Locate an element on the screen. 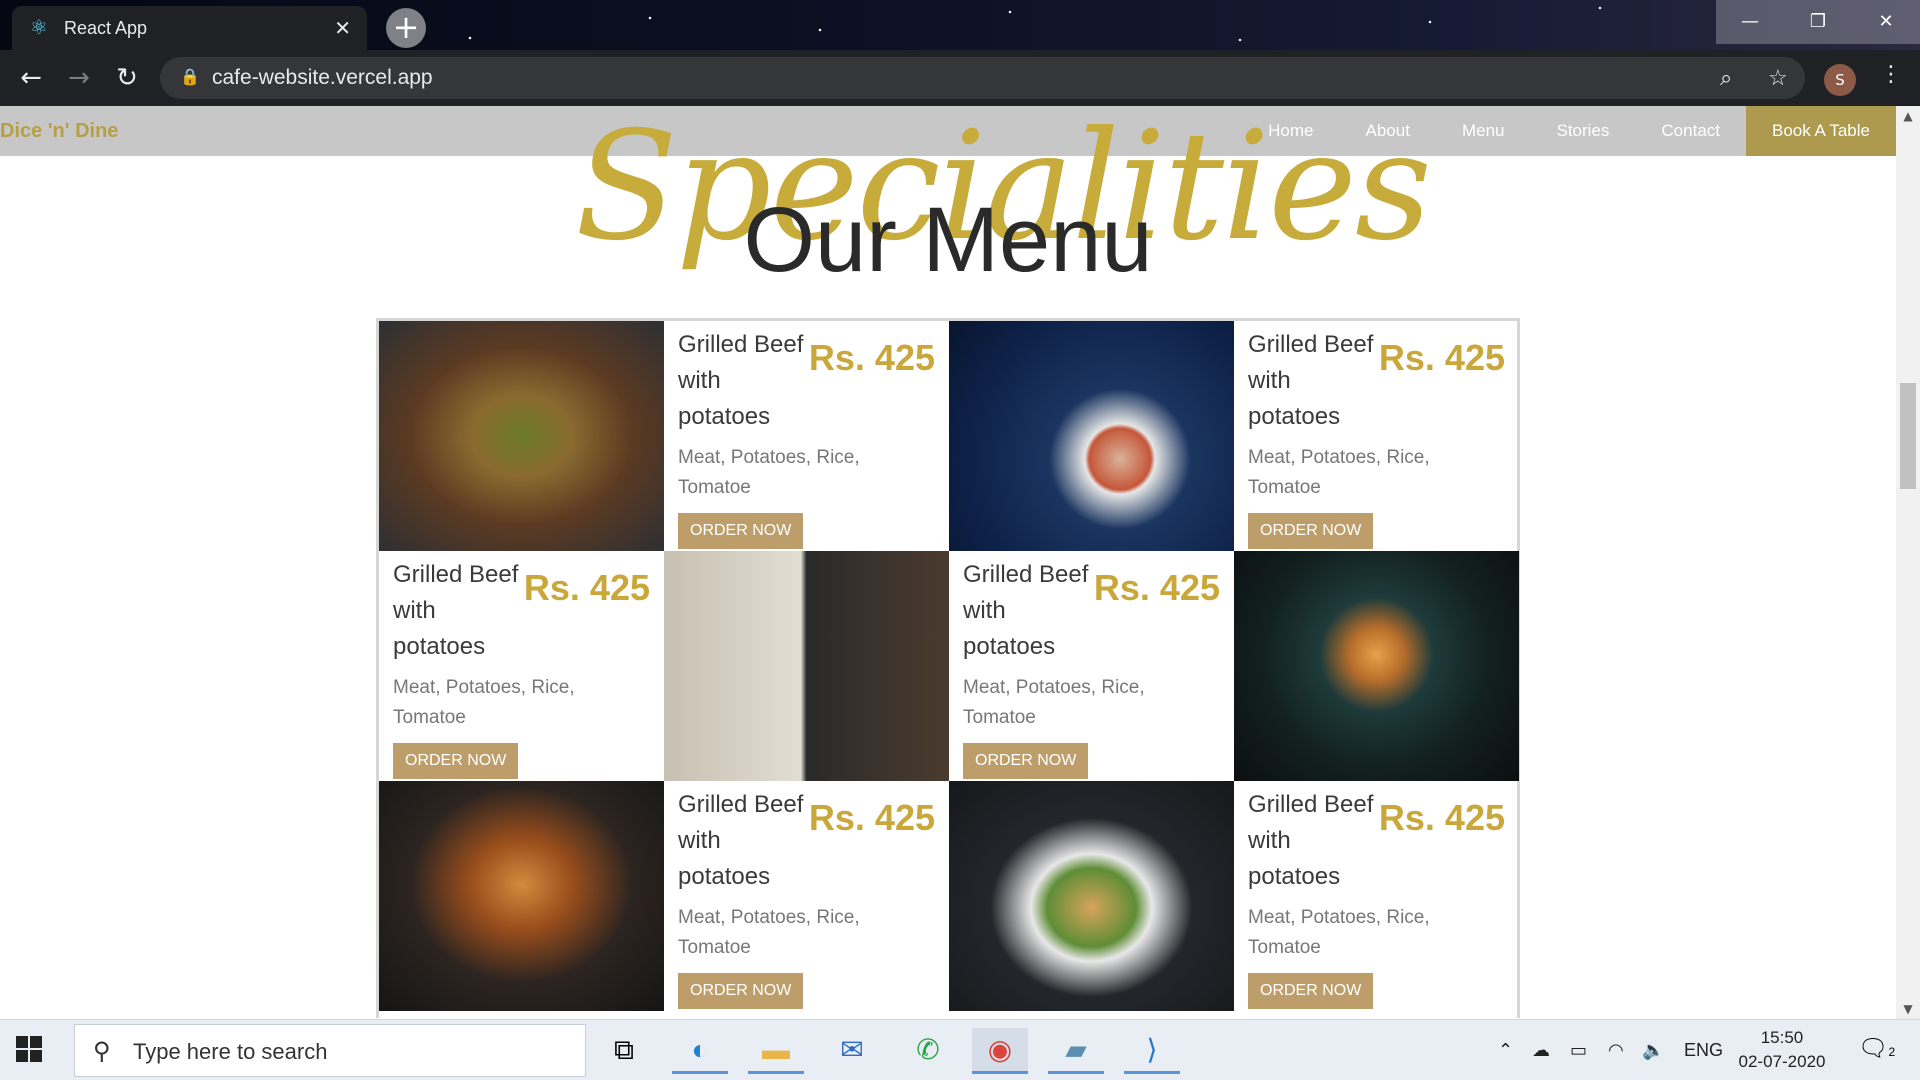 The width and height of the screenshot is (1920, 1080). vscode-icon: ⟩ is located at coordinates (1152, 1051).